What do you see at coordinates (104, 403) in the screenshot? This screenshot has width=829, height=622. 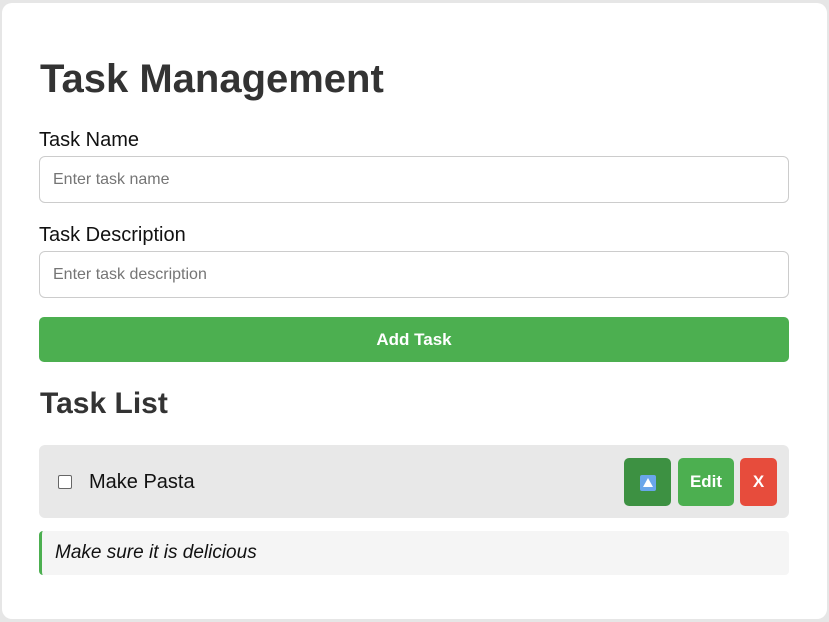 I see `task-list-title: Task List` at bounding box center [104, 403].